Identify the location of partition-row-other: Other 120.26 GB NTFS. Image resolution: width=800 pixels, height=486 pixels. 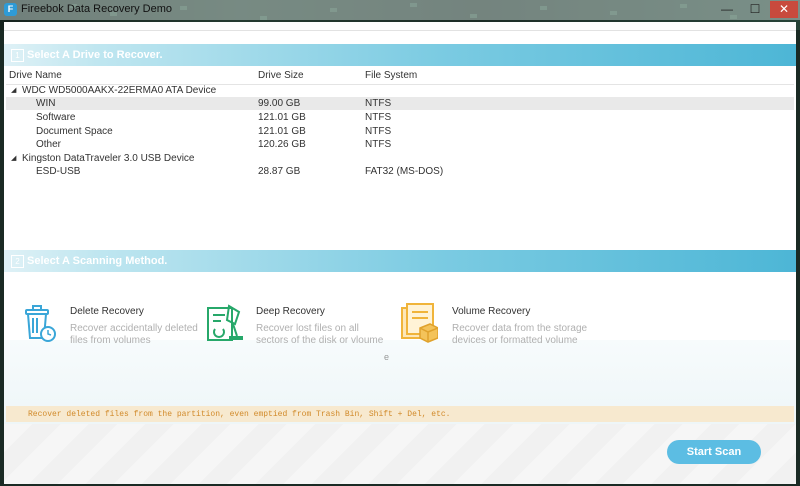
(400, 144).